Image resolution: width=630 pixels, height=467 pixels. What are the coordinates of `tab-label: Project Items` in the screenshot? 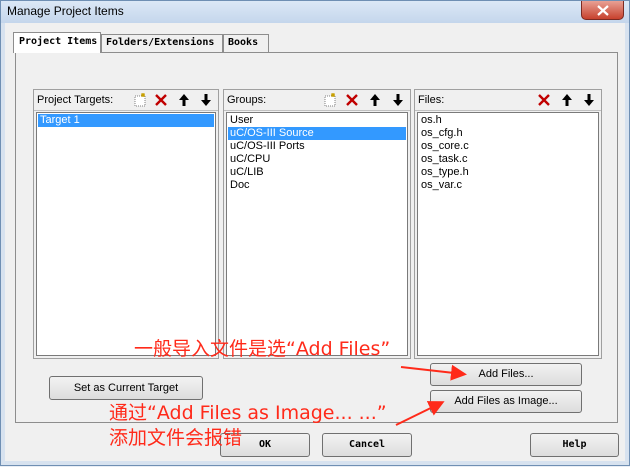 It's located at (58, 41).